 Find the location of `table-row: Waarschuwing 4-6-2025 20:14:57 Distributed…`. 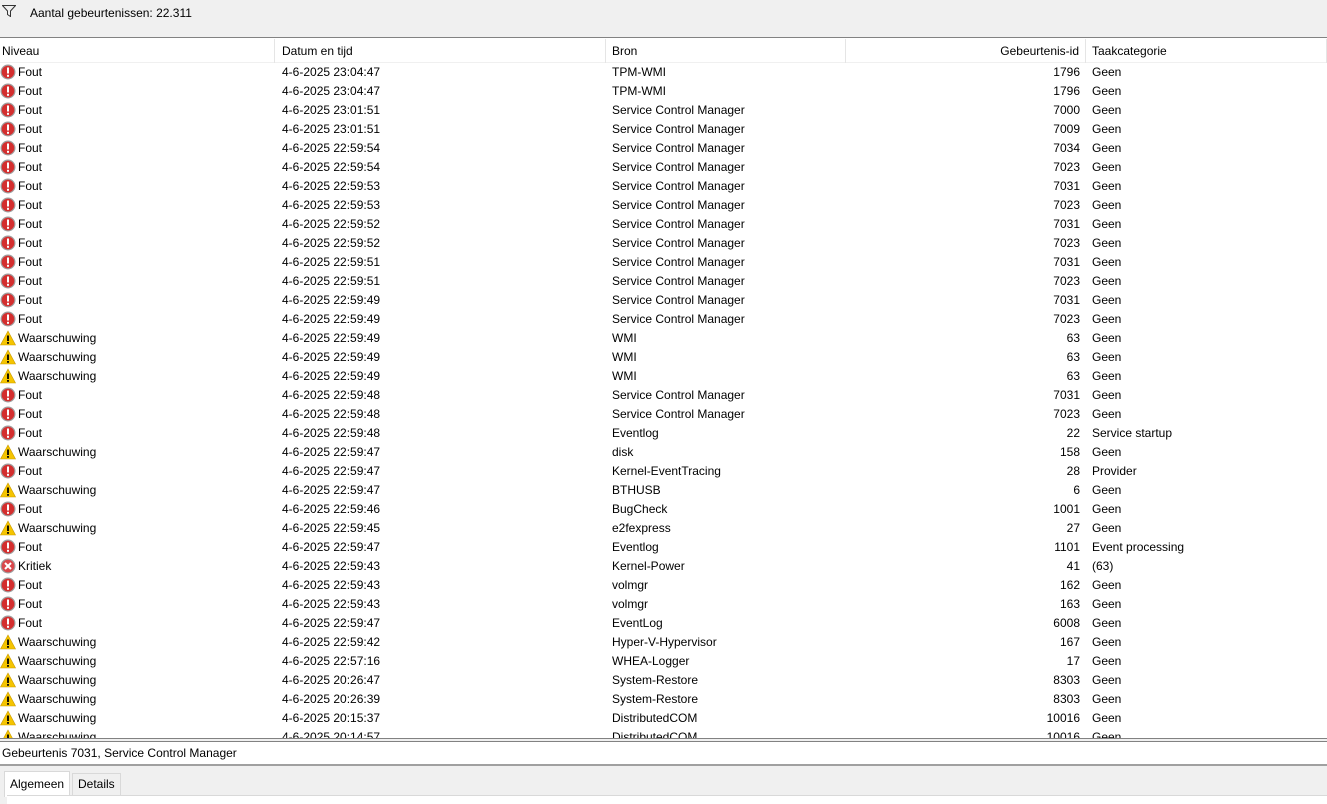

table-row: Waarschuwing 4-6-2025 20:14:57 Distributed… is located at coordinates (663, 733).